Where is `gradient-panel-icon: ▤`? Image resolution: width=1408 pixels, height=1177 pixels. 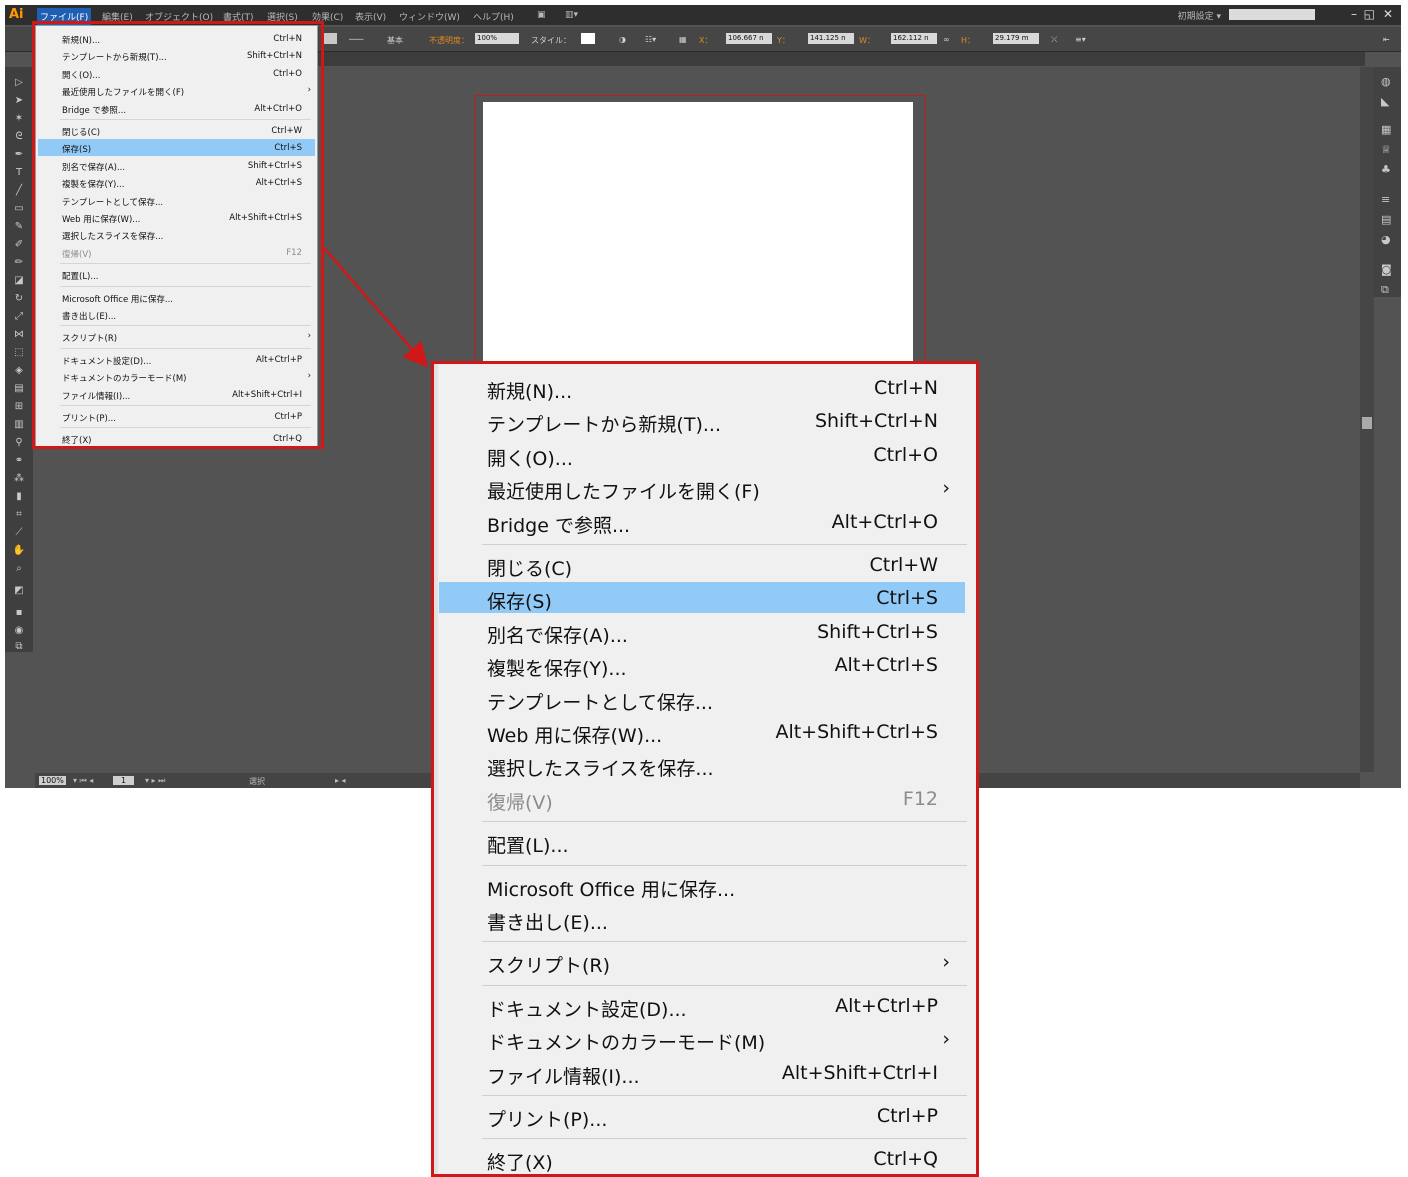
gradient-panel-icon: ▤ is located at coordinates (1386, 219).